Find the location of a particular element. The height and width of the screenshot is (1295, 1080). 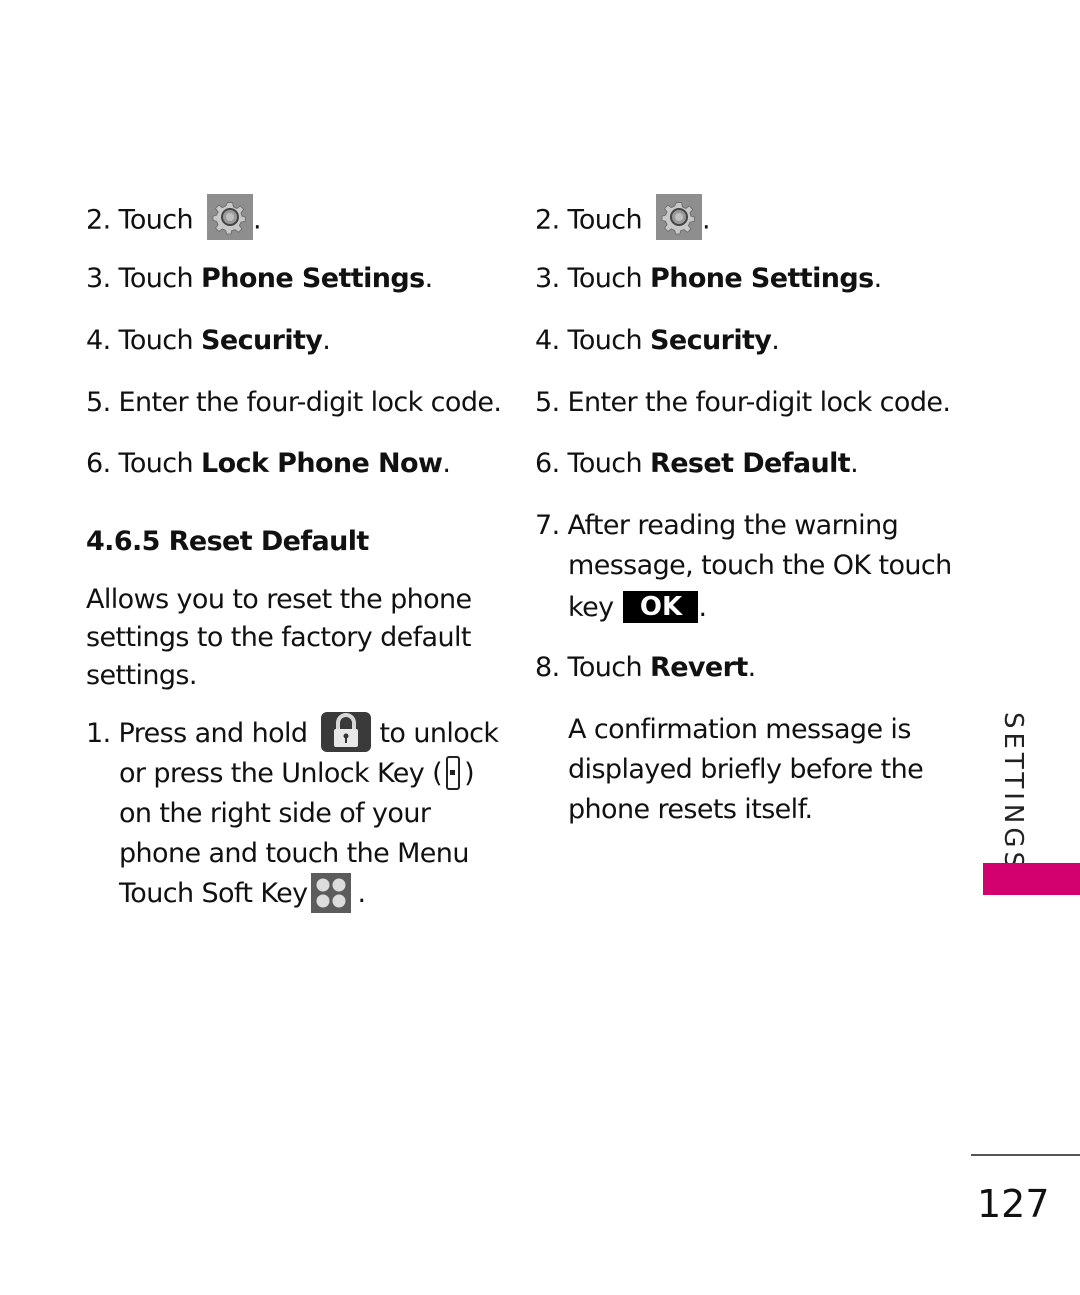

step-5-right: 5. Enter the four-digit lock code. is located at coordinates (743, 403).